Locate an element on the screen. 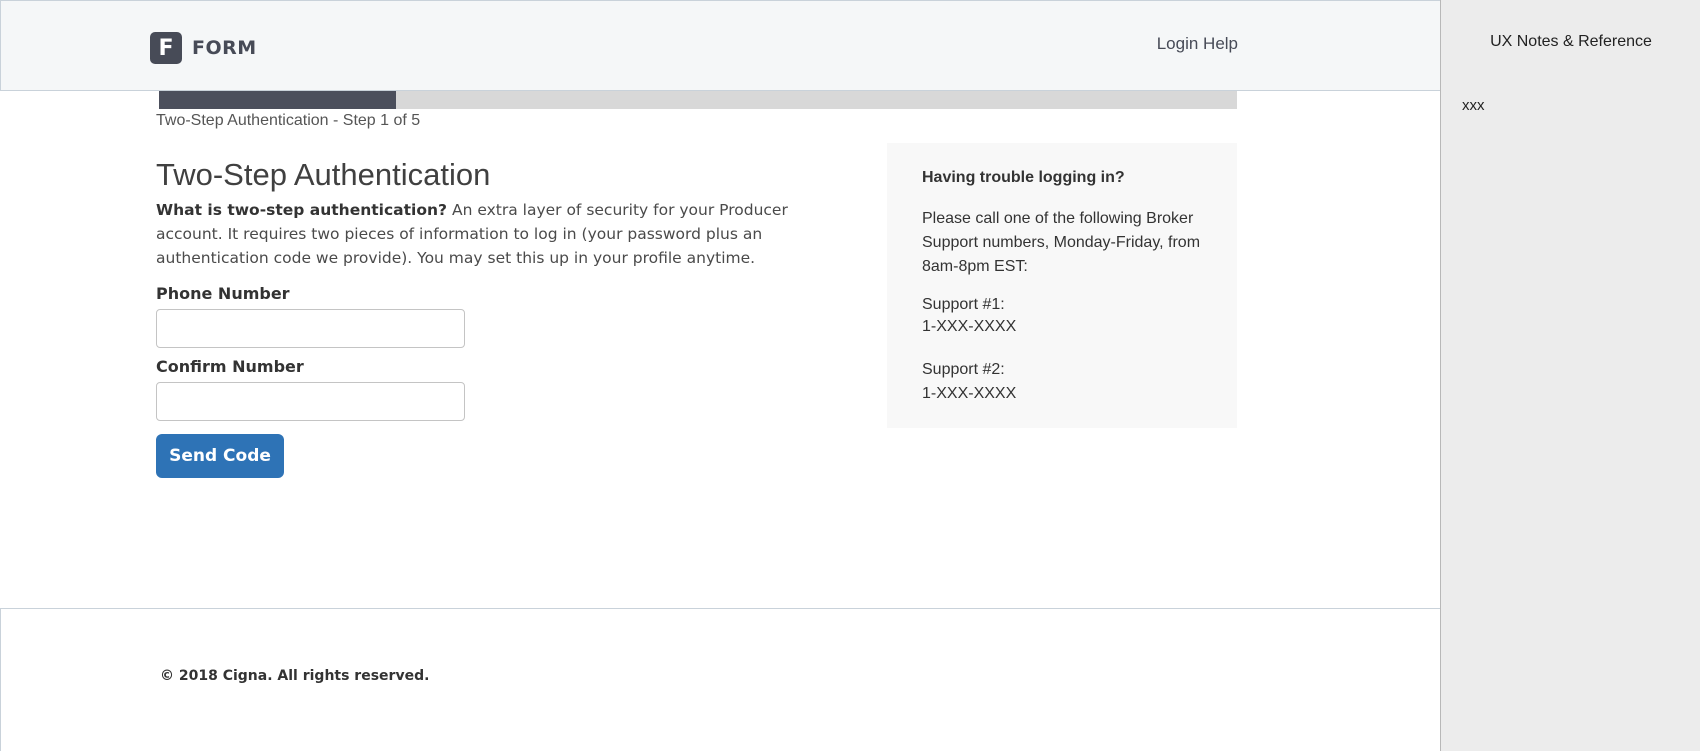  phone-number-label: Phone Number is located at coordinates (223, 293).